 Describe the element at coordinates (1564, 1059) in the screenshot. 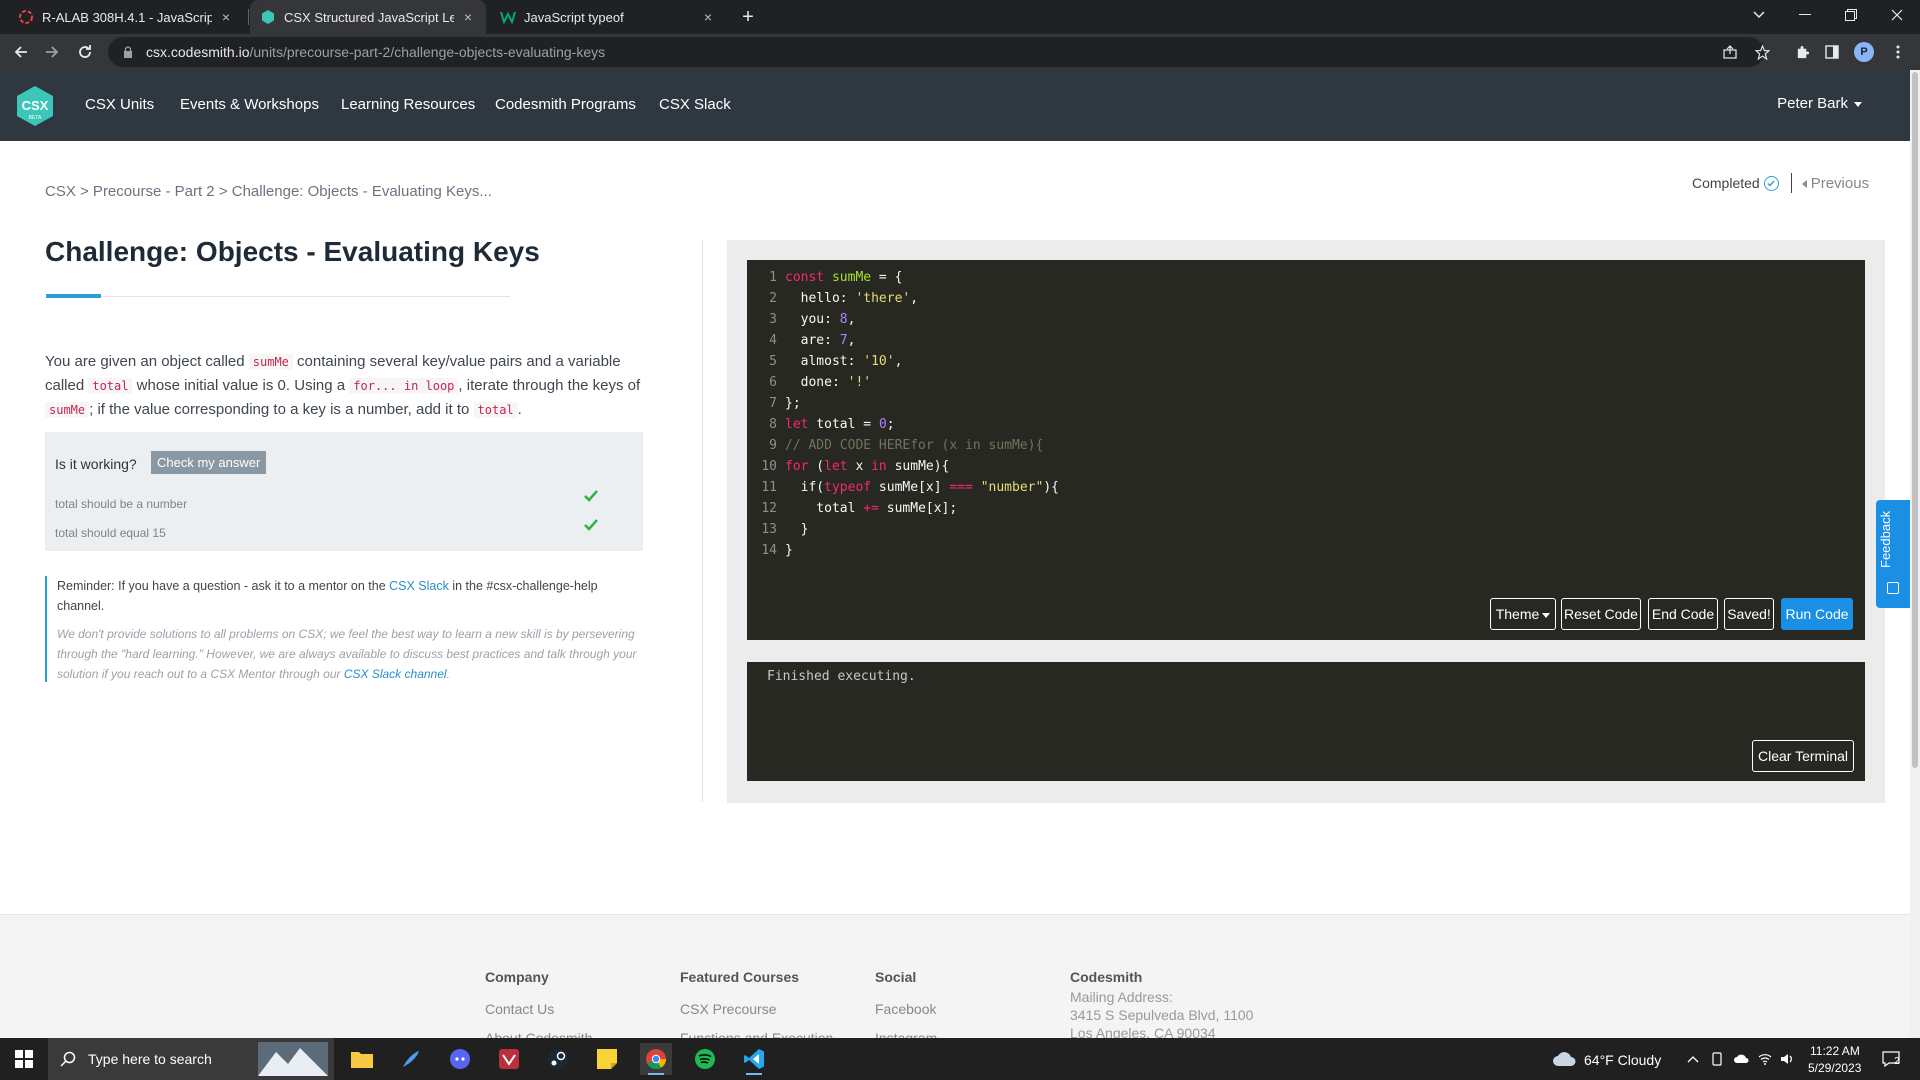

I see `weather-cloud-icon` at that location.